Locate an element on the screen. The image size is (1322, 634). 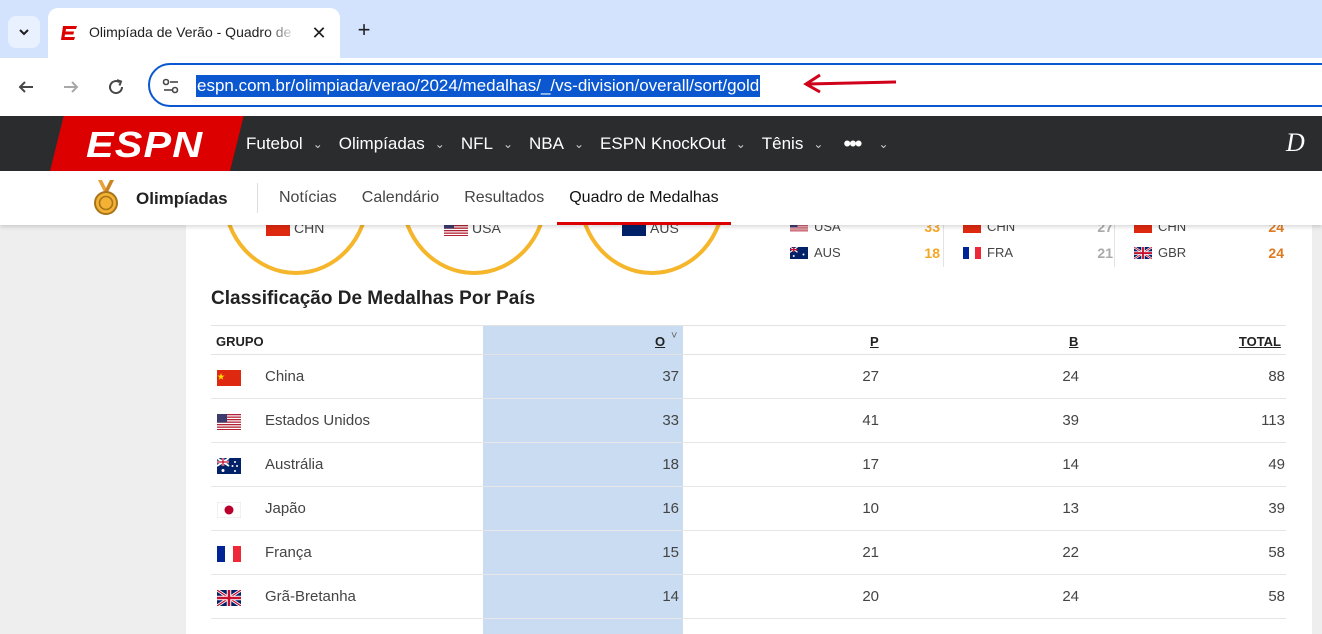
back-button is located at coordinates (26, 87).